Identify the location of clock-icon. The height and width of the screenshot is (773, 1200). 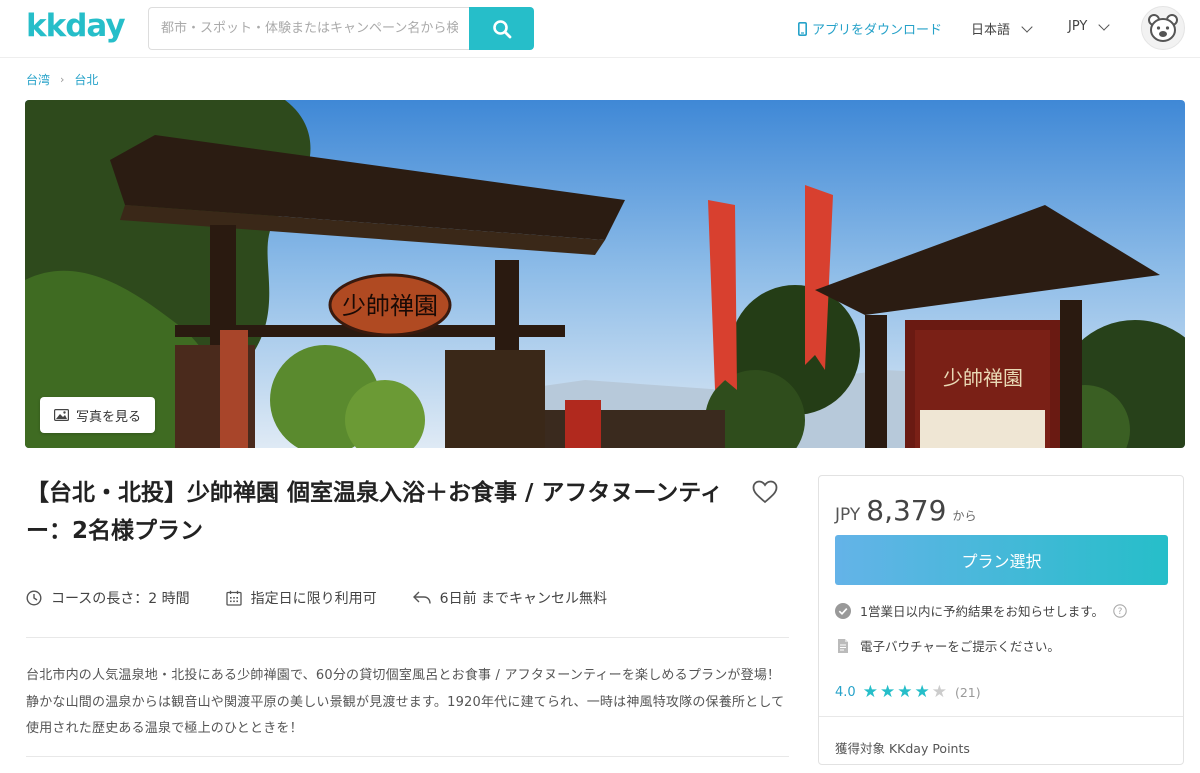
(34, 598).